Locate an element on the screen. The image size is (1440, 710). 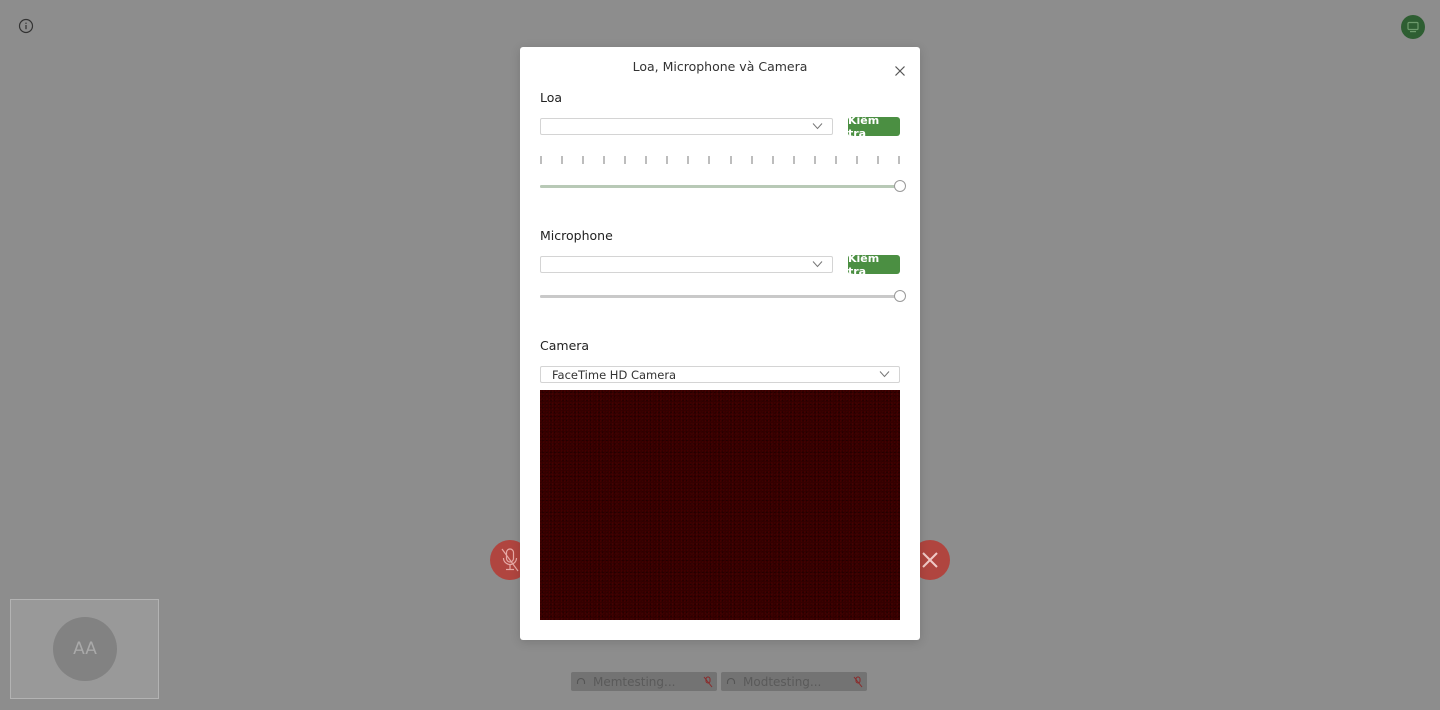
screen-share-button is located at coordinates (1413, 27).